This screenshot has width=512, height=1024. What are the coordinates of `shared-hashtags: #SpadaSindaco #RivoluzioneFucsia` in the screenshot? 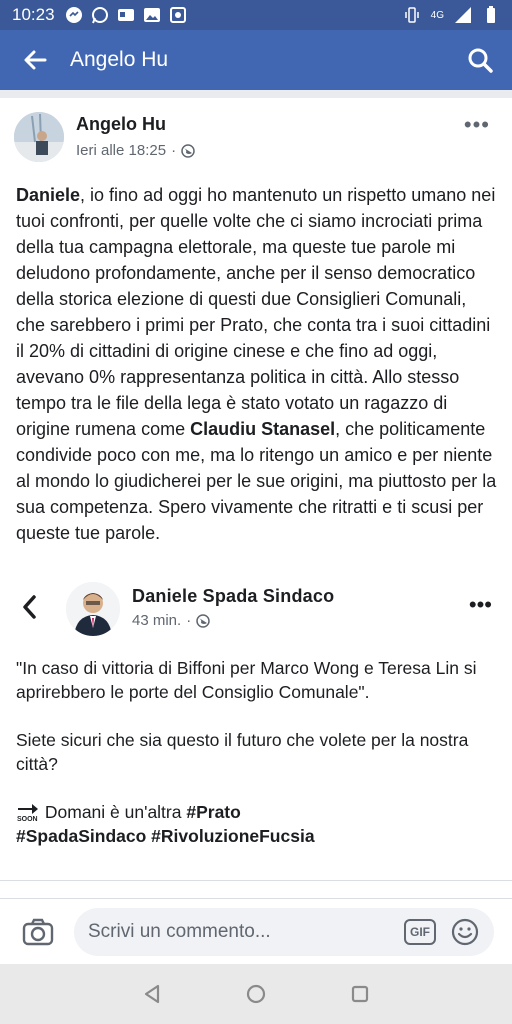 It's located at (258, 836).